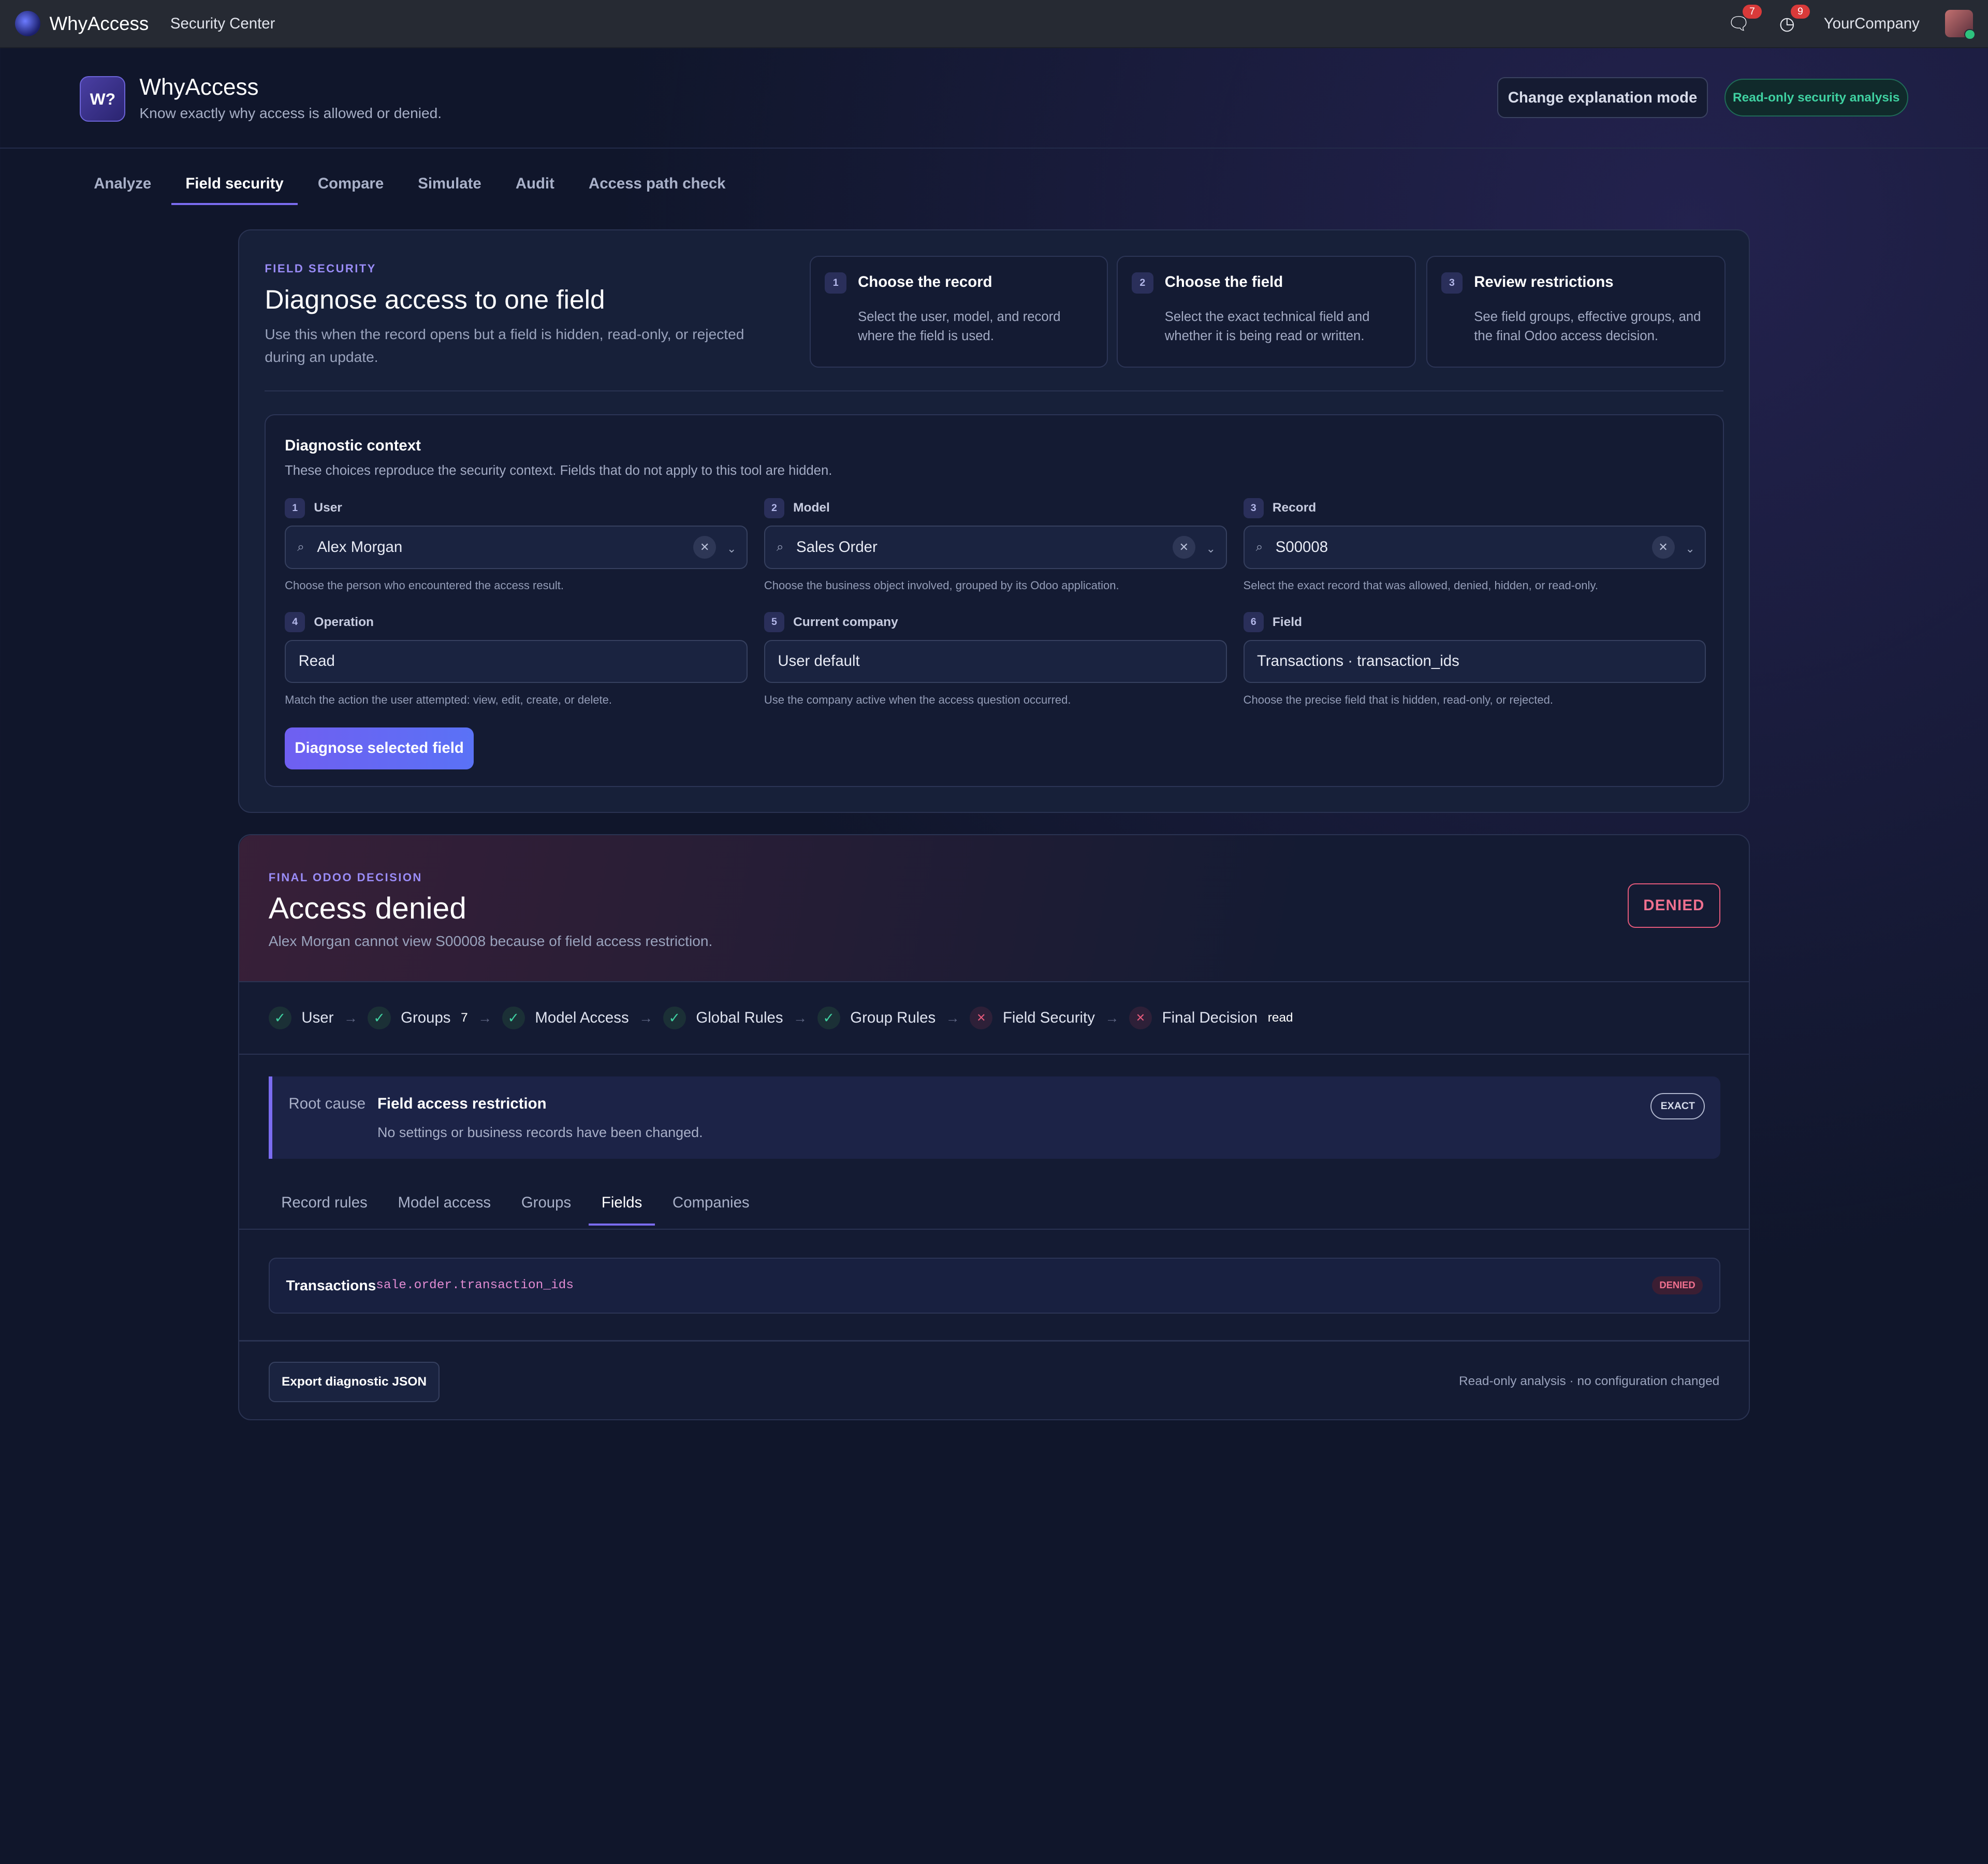  I want to click on tab-groups: Groups, so click(545, 1205).